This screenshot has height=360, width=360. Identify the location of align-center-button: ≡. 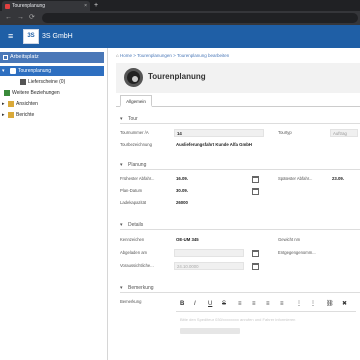
(254, 304).